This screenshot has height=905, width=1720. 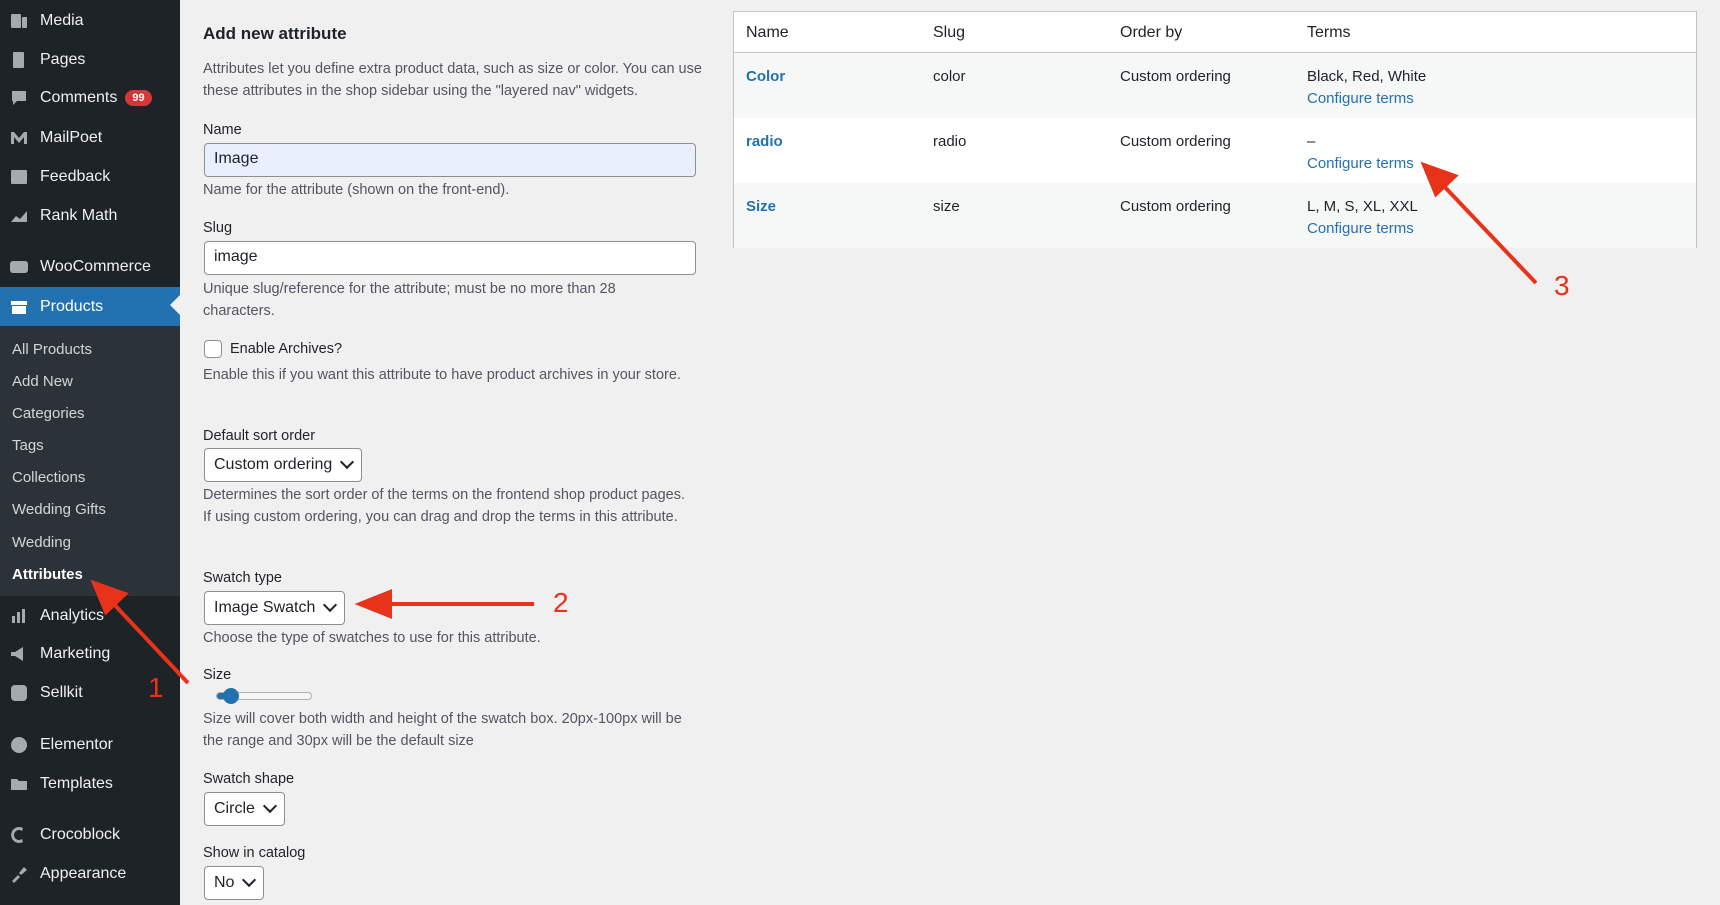 I want to click on sidebar-item-feedback: Feedback, so click(x=90, y=177).